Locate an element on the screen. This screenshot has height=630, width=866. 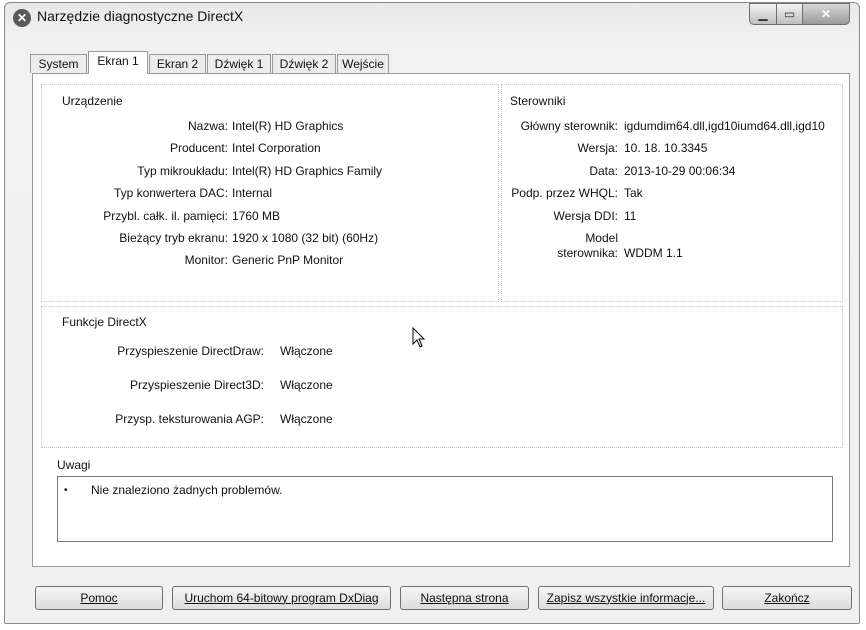
device-name-label: Nazwa: is located at coordinates (207, 126).